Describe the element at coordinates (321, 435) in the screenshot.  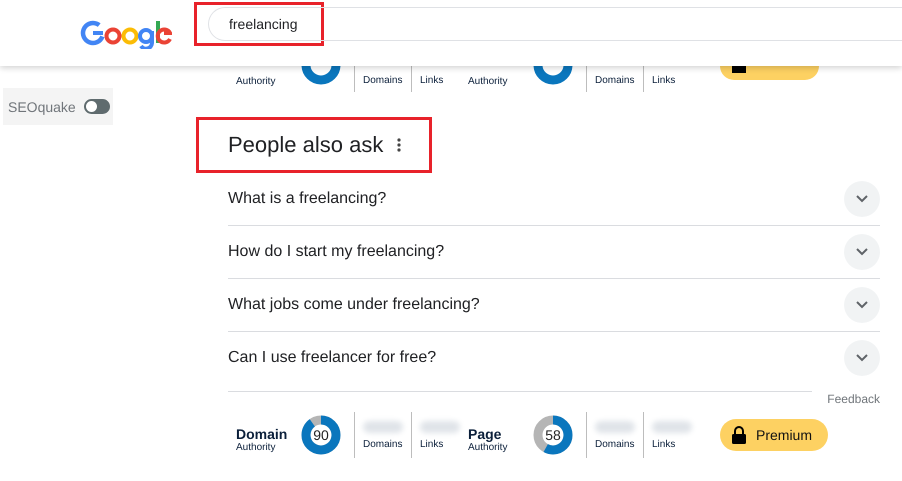
I see `score-donut: 90` at that location.